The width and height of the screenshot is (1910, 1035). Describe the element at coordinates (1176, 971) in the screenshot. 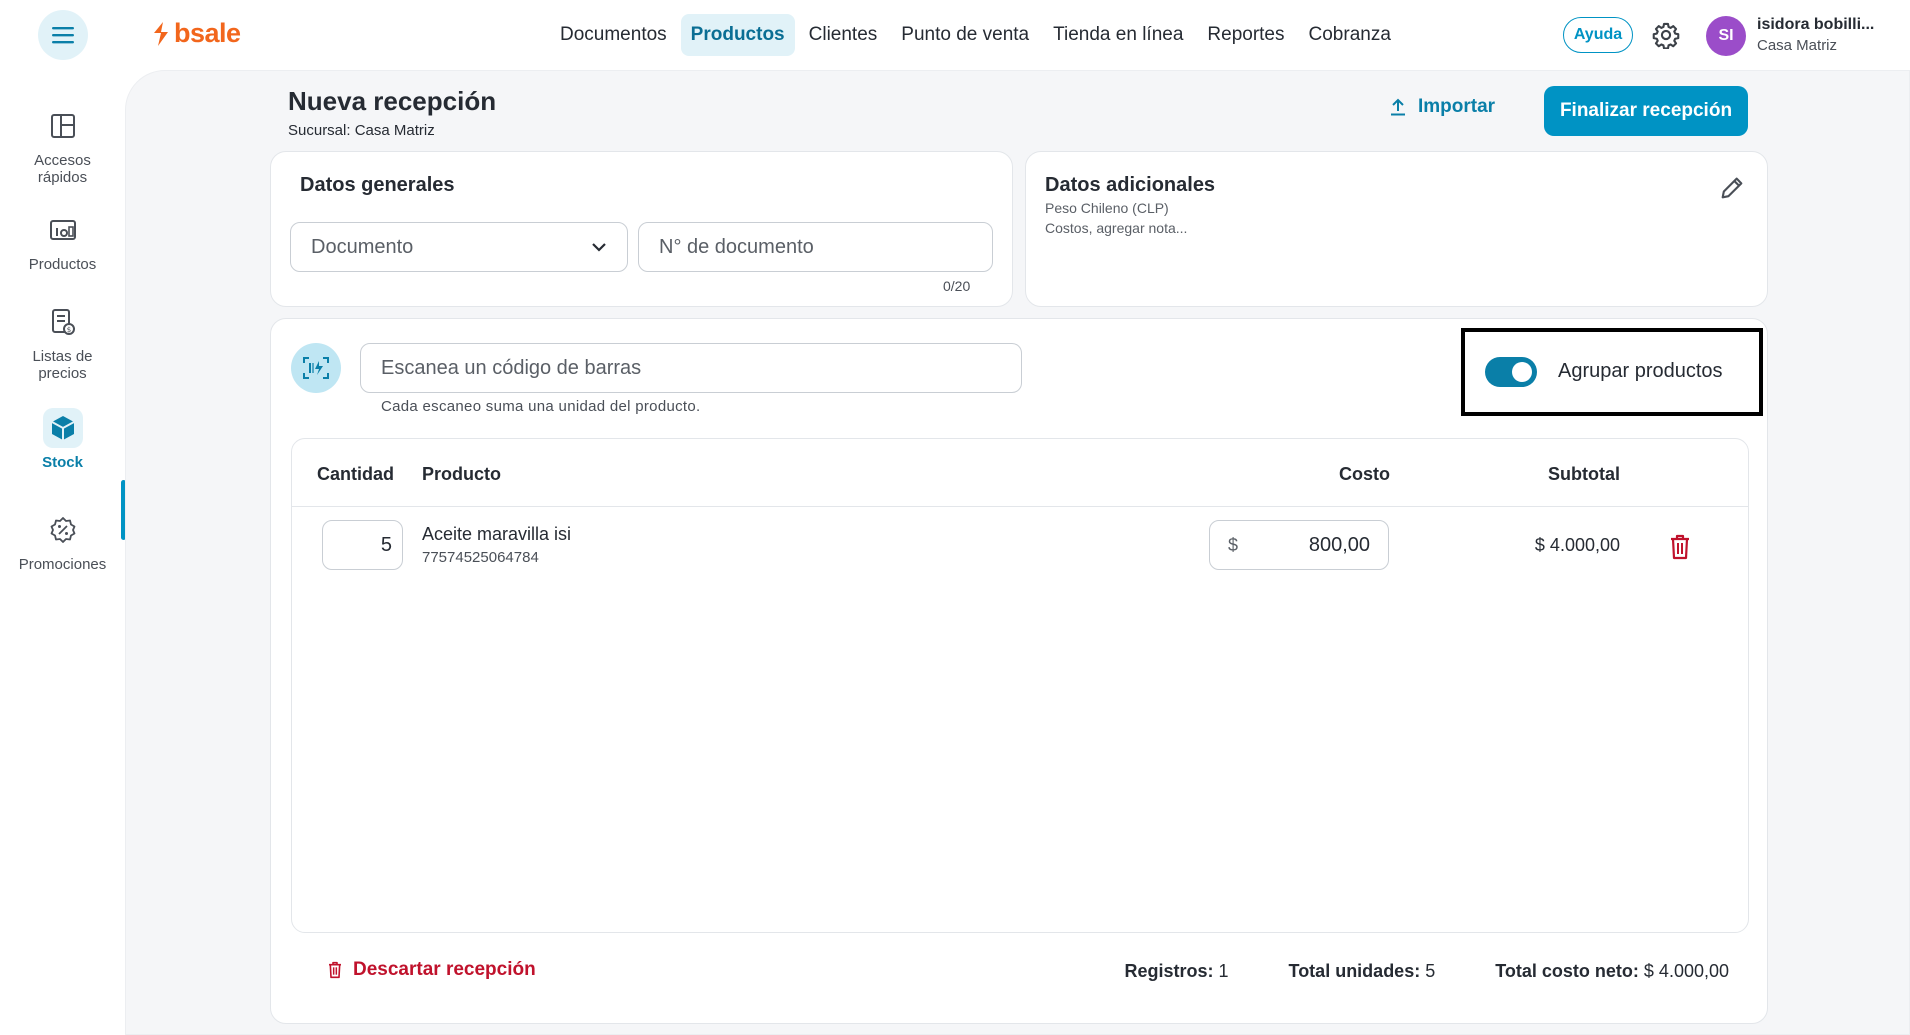

I see `records-total: Registros: 1` at that location.